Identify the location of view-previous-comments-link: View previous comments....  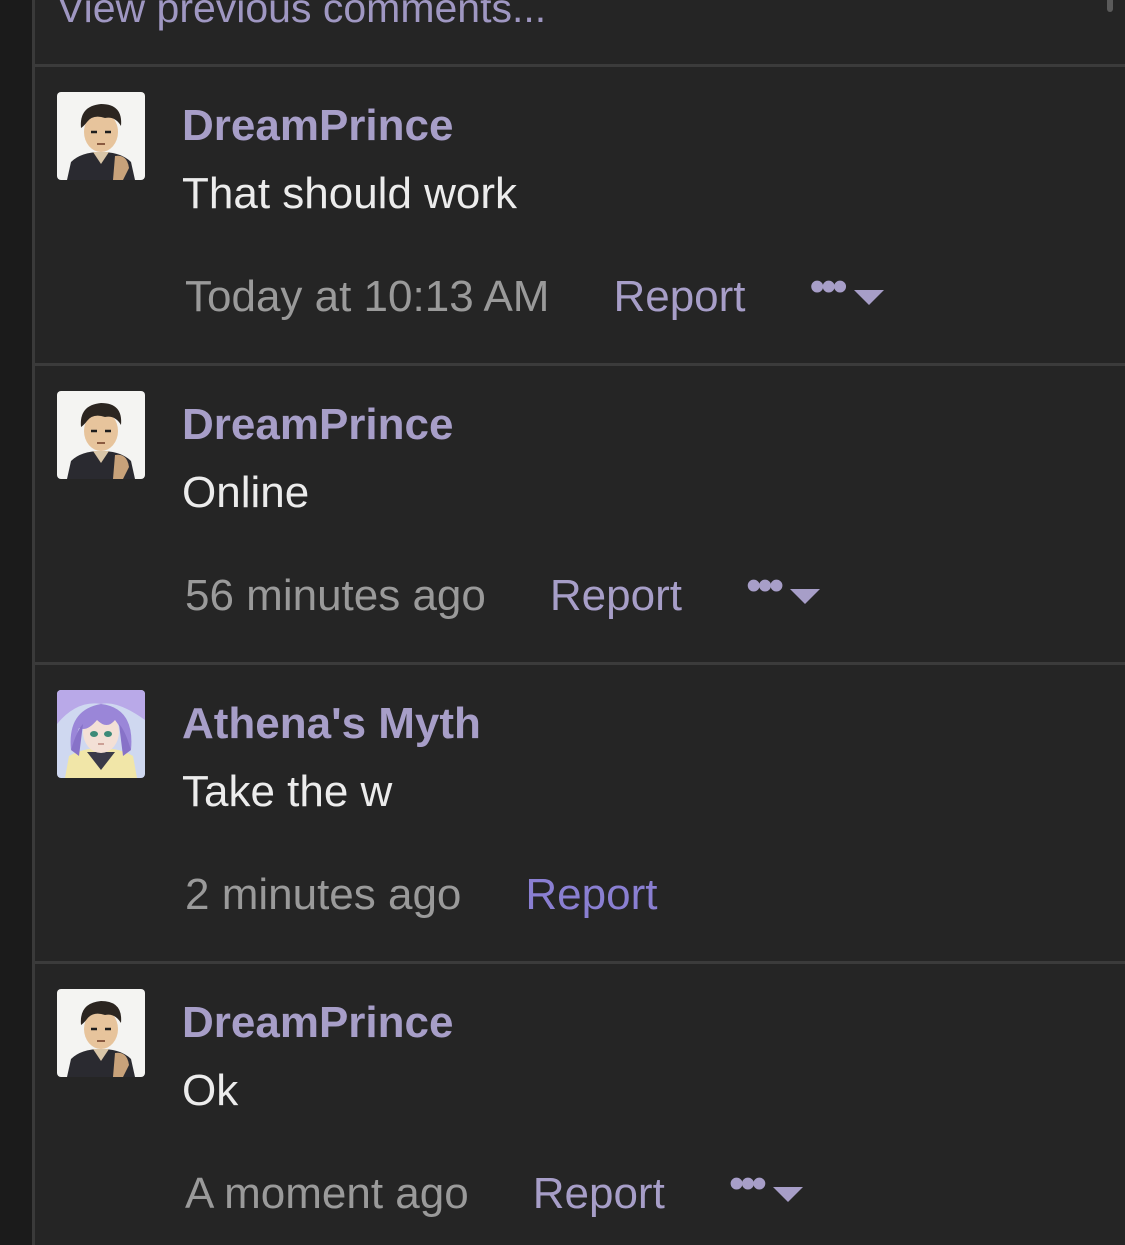
(301, 19).